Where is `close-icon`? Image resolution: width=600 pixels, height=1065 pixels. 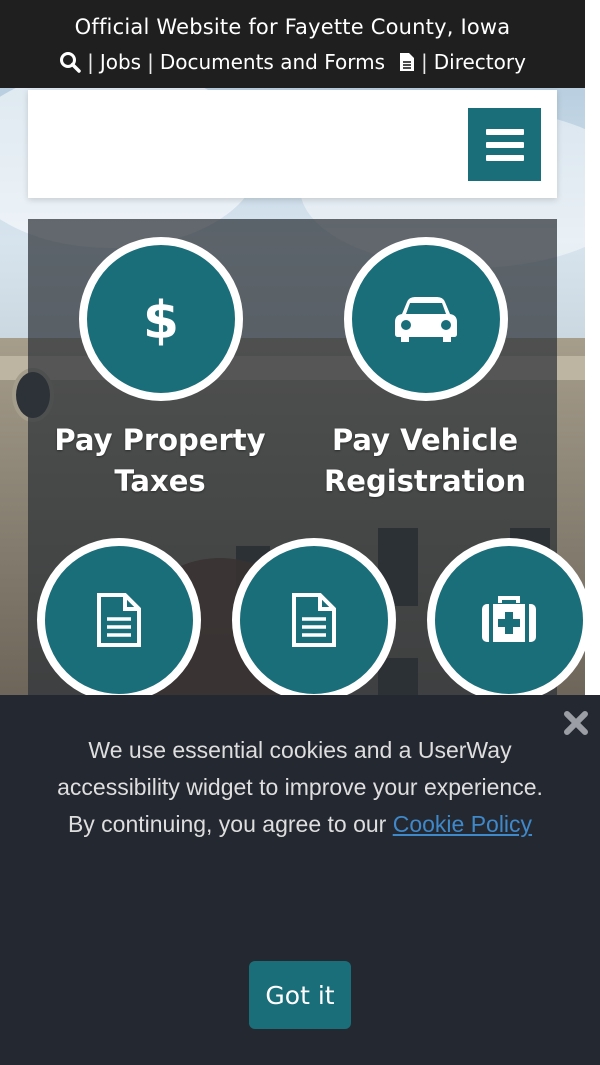
close-icon is located at coordinates (576, 723).